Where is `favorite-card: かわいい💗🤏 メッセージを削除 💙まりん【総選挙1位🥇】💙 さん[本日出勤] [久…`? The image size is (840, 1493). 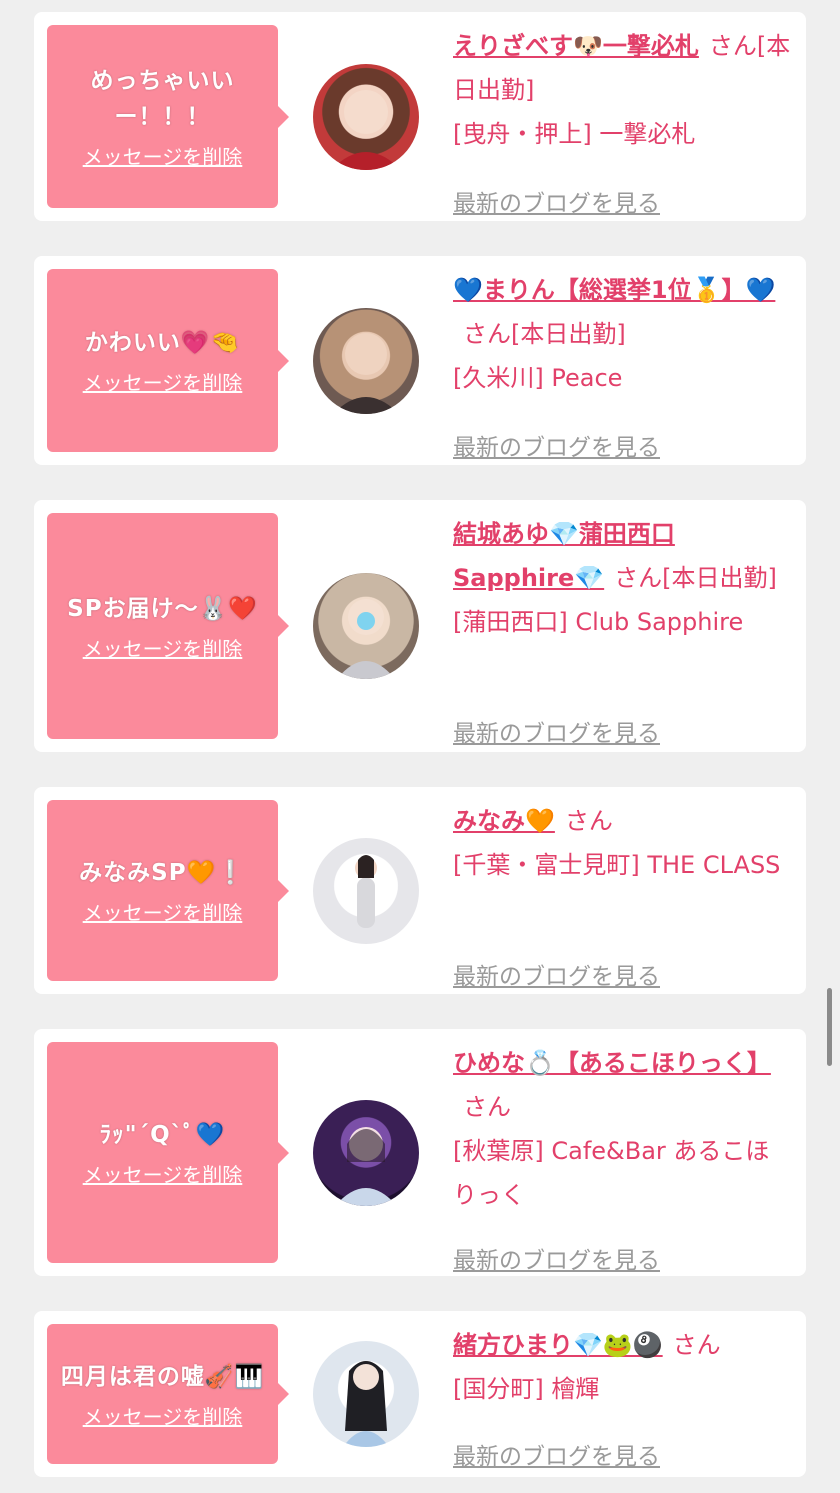 favorite-card: かわいい💗🤏 メッセージを削除 💙まりん【総選挙1位🥇】💙 さん[本日出勤] [久… is located at coordinates (420, 360).